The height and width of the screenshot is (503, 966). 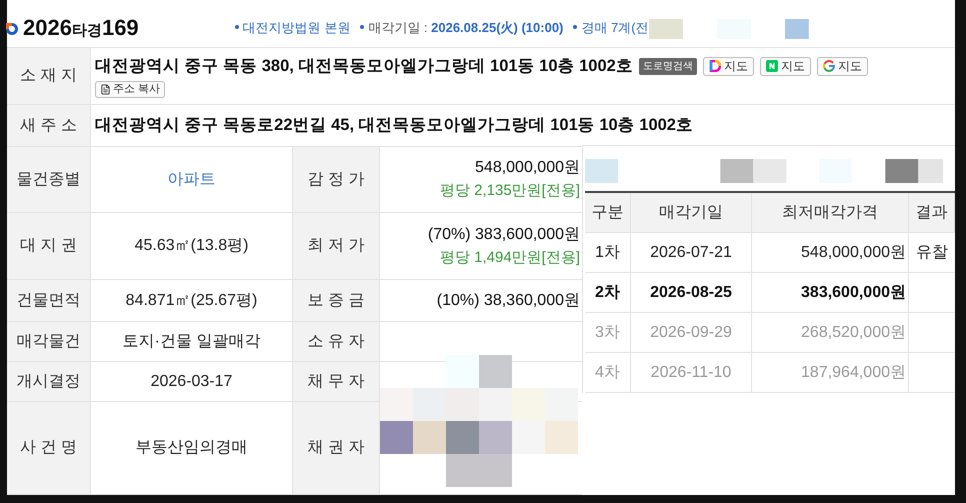 I want to click on field-label: 개시결정, so click(x=49, y=382).